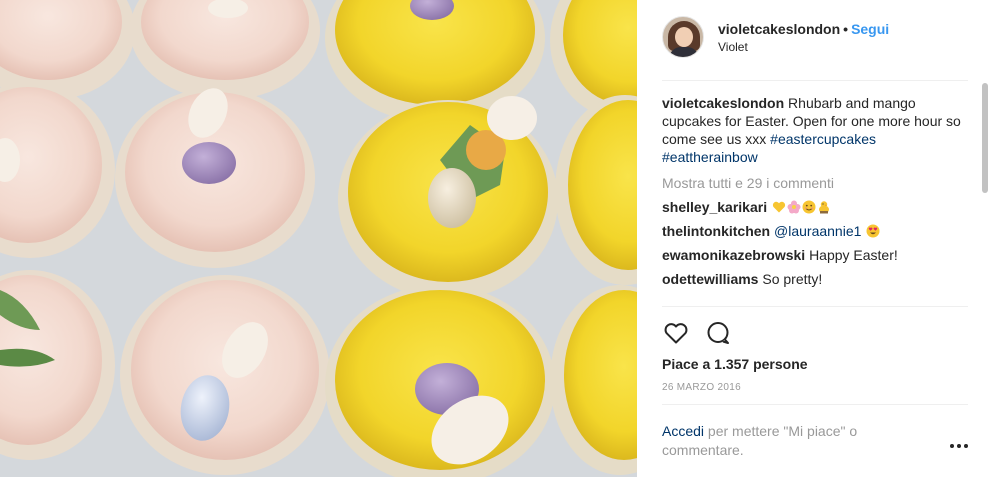 The height and width of the screenshot is (477, 996). What do you see at coordinates (735, 364) in the screenshot?
I see `likes-count: Piace a 1.357 persone` at bounding box center [735, 364].